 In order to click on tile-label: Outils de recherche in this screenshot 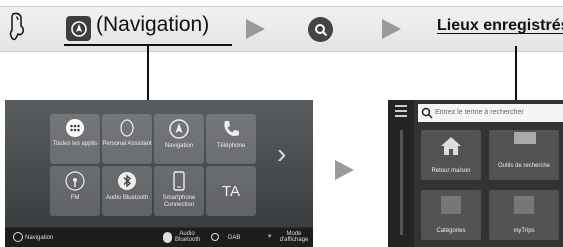, I will do `click(524, 166)`.